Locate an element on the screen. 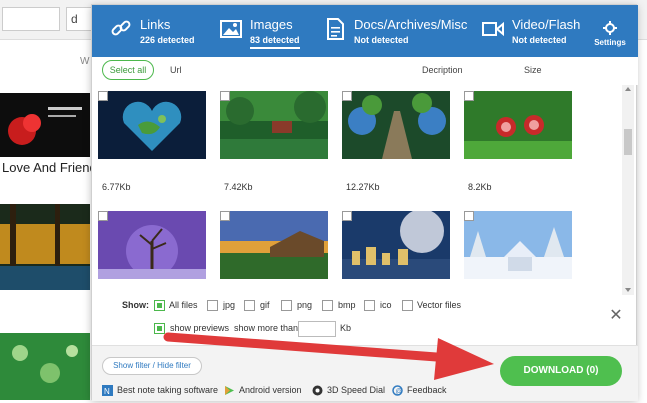  filter-gif-label: gif is located at coordinates (265, 305).